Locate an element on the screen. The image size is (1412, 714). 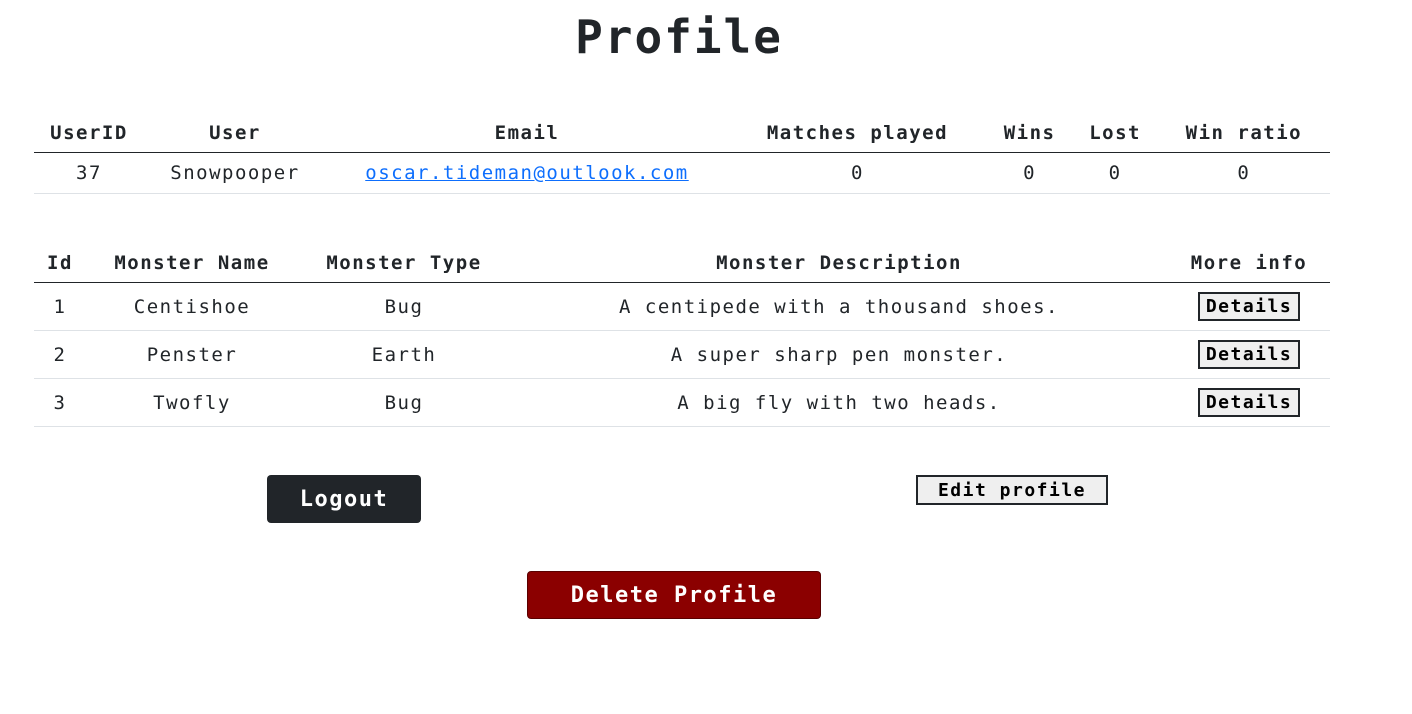
monster-name-cell: Penster is located at coordinates (192, 354).